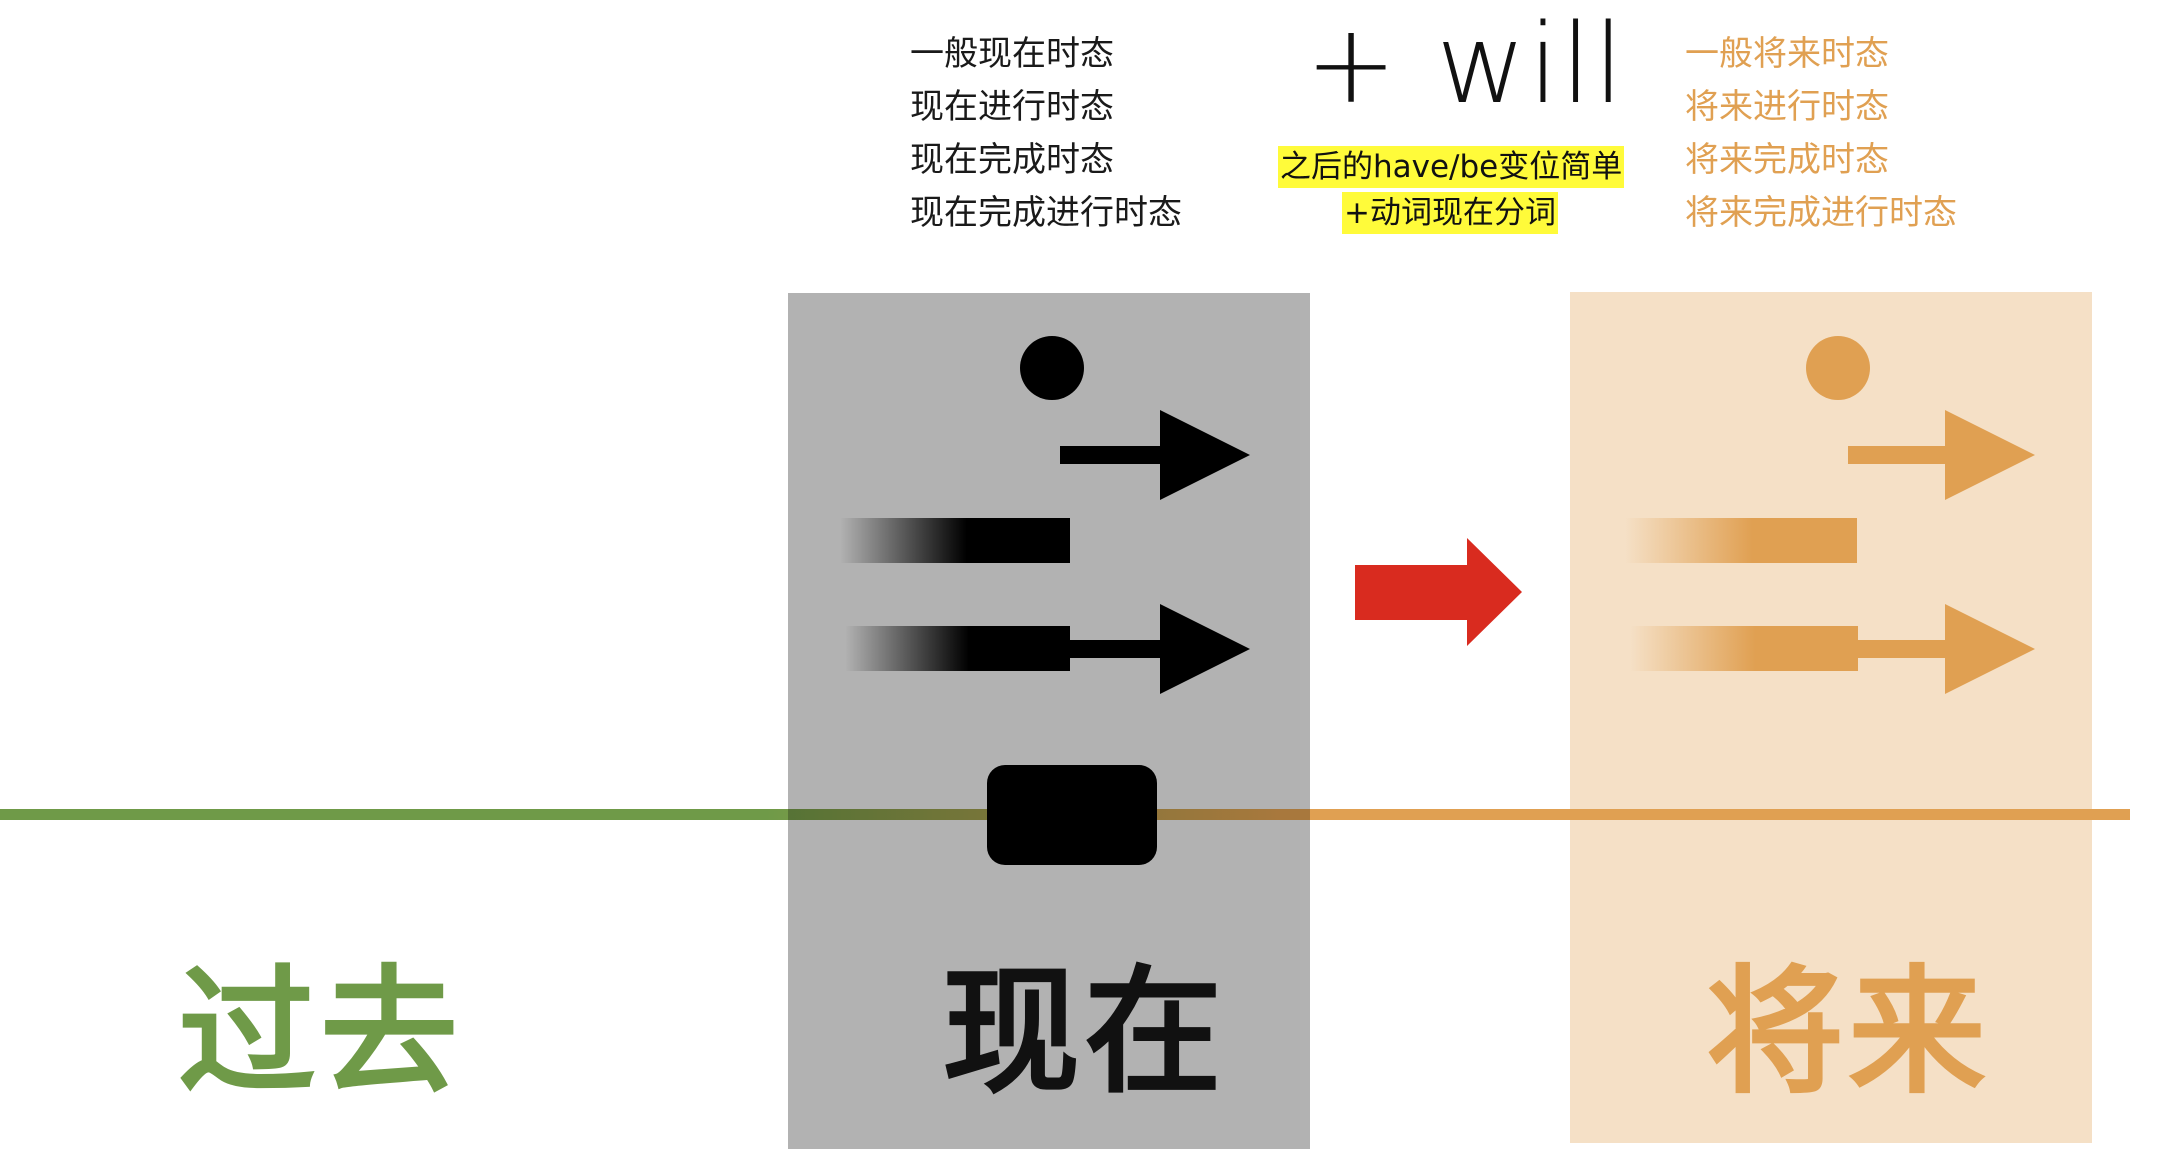 The image size is (2158, 1166). I want to click on perfect-progressive-arrow-icon, so click(1047, 649).